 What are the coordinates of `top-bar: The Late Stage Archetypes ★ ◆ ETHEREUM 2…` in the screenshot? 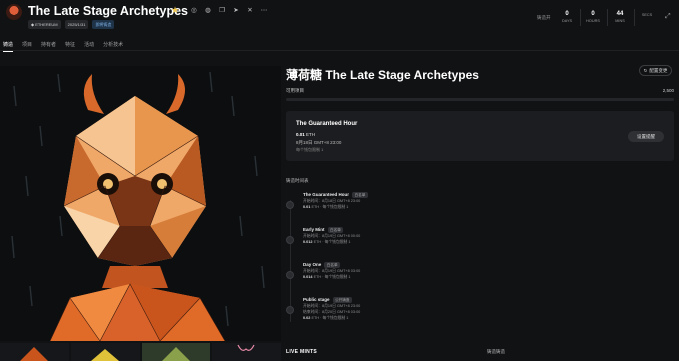 It's located at (339, 18).